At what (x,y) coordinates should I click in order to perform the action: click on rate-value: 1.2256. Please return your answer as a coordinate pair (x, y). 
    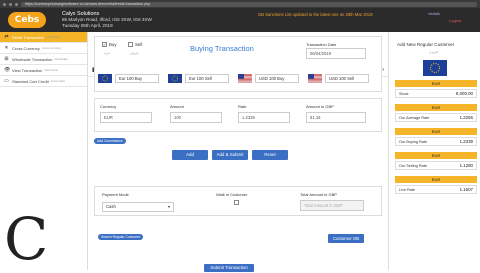
    Looking at the image, I should click on (466, 117).